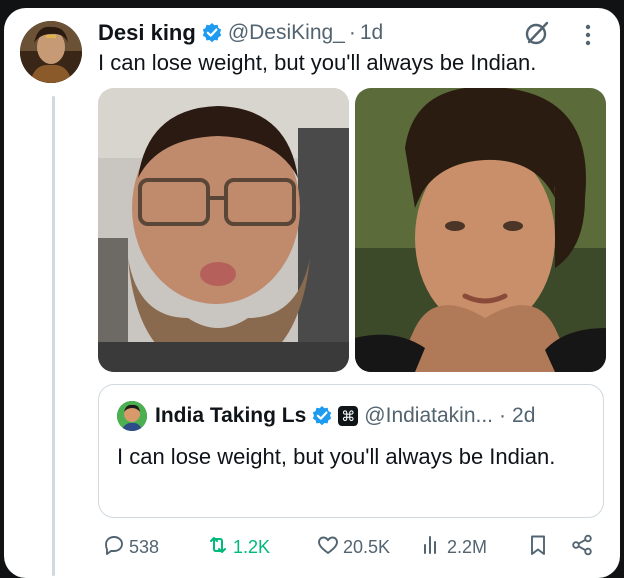 This screenshot has height=578, width=624. I want to click on repost-icon, so click(219, 547).